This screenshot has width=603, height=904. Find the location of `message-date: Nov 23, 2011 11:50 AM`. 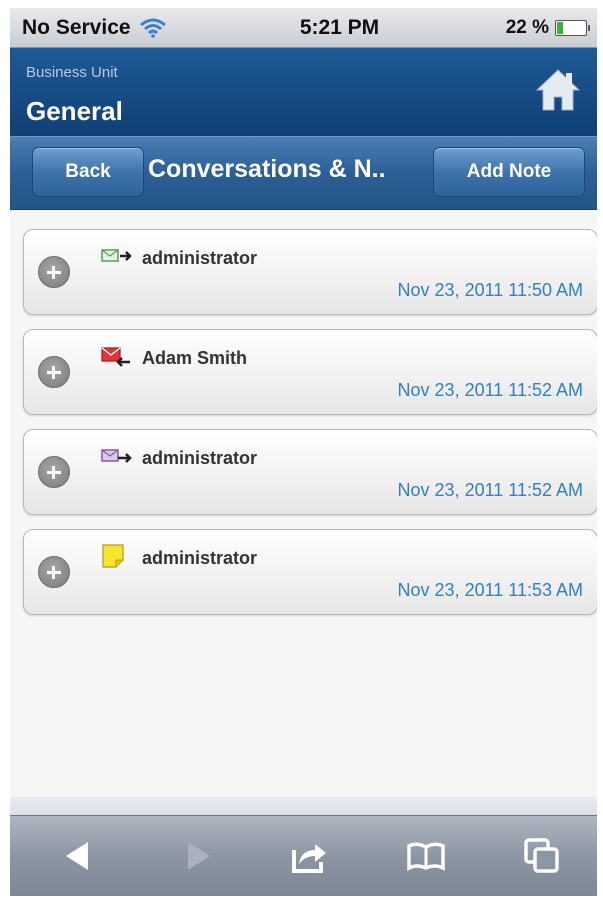

message-date: Nov 23, 2011 11:50 AM is located at coordinates (490, 290).